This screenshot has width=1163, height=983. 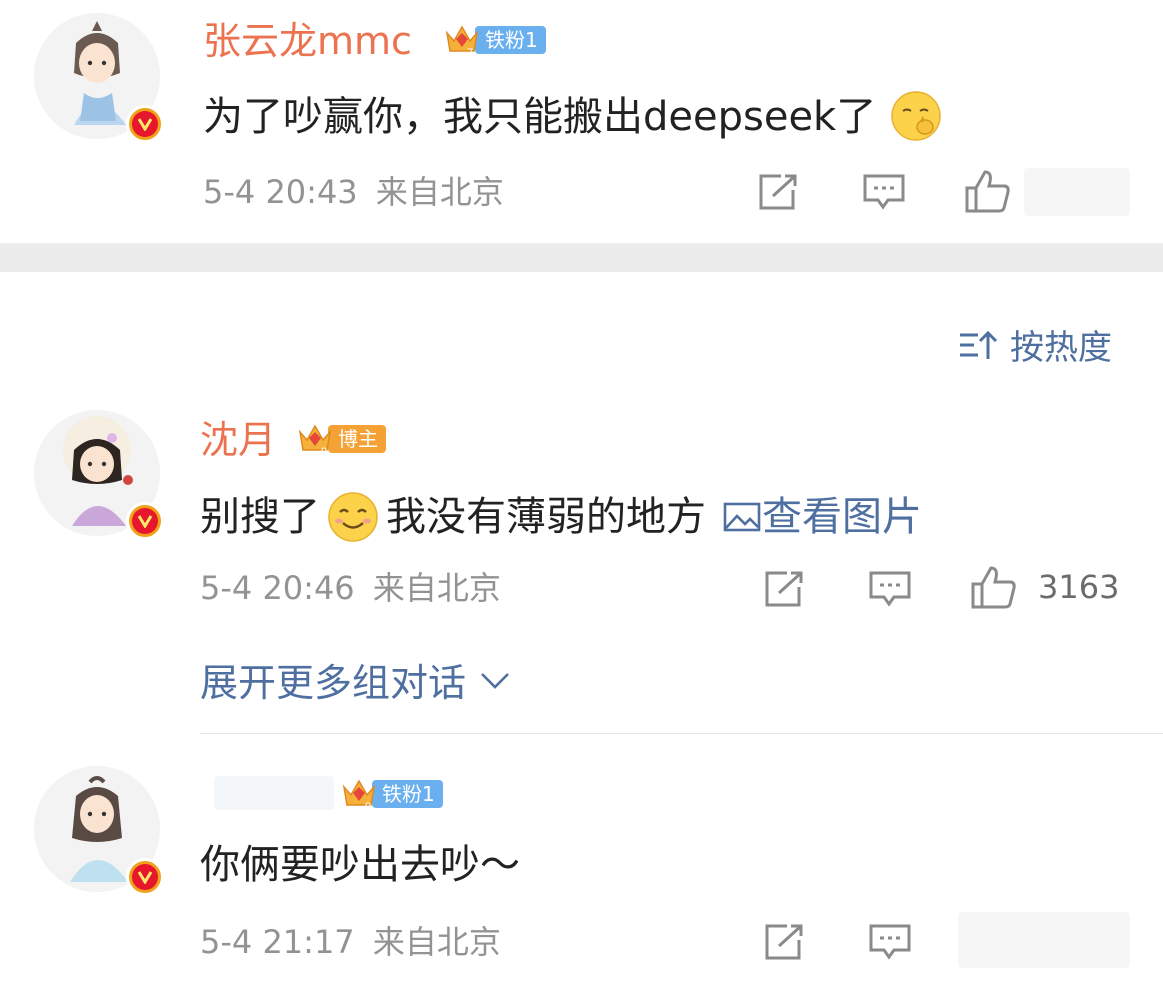 I want to click on like-button: 3163, so click(x=1044, y=587).